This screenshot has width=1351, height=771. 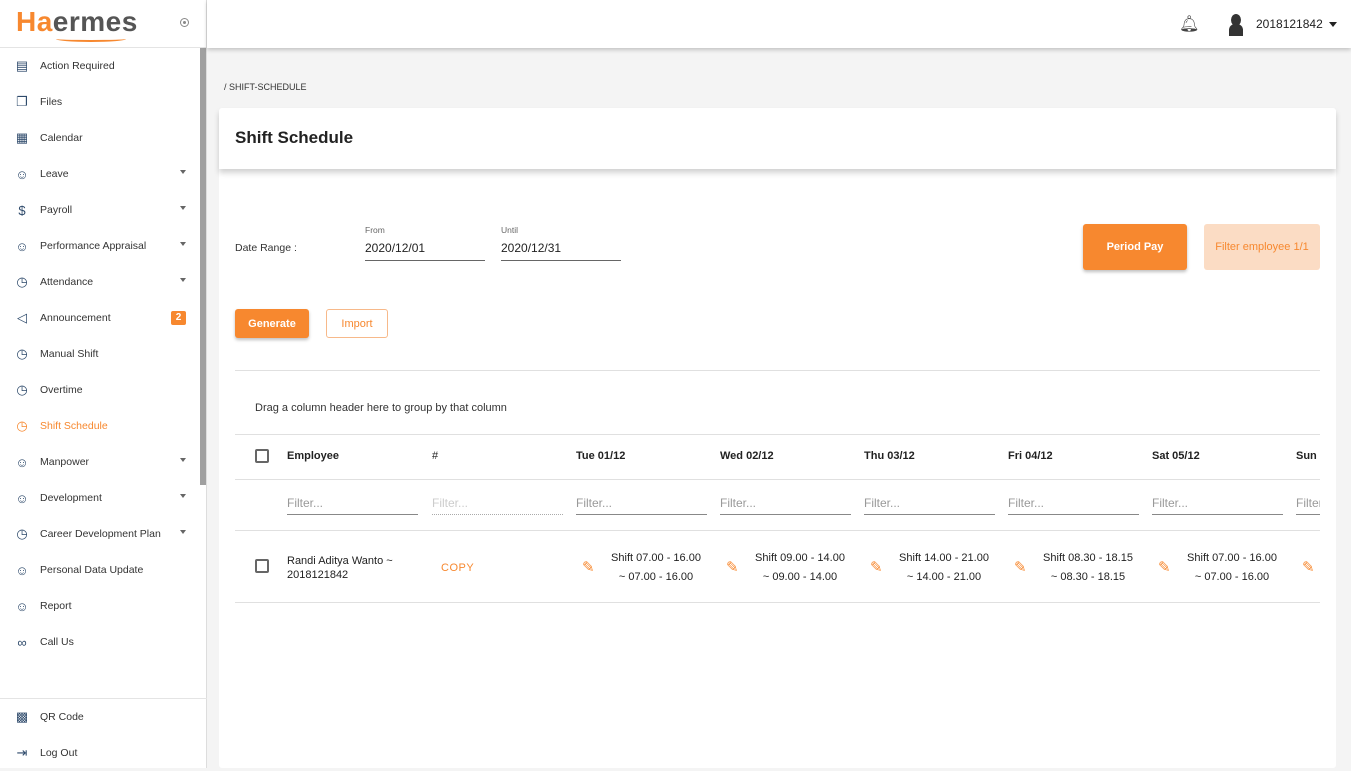 What do you see at coordinates (100, 318) in the screenshot?
I see `sidebar-item-announcement: ◁ Announcement 2` at bounding box center [100, 318].